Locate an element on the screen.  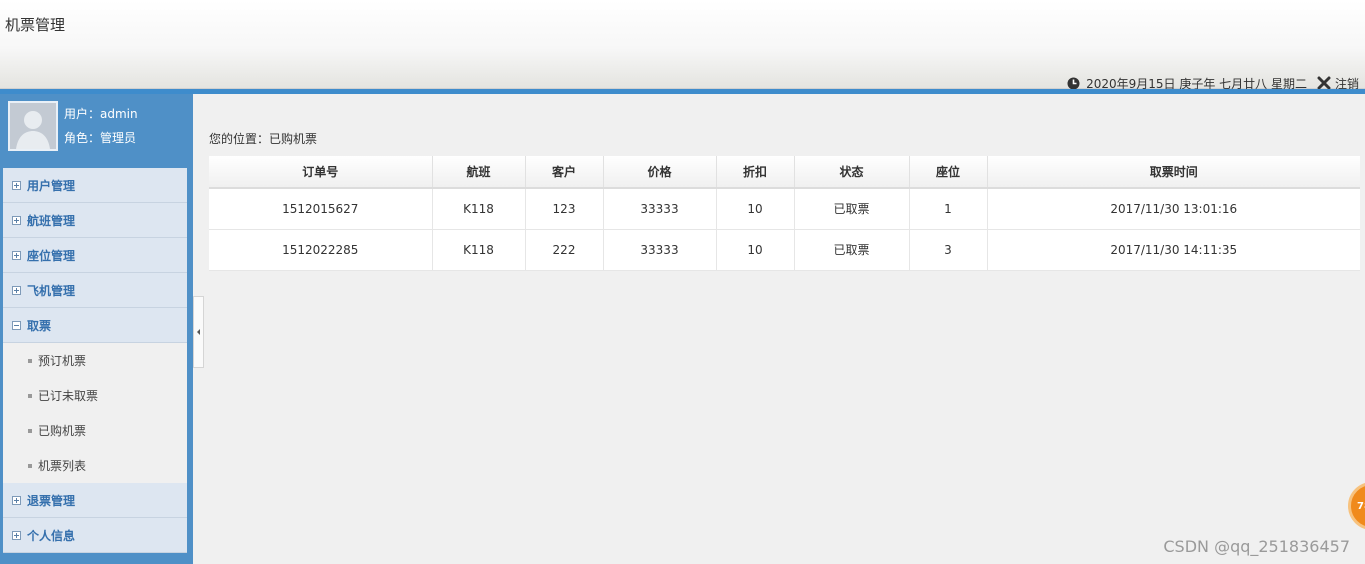
cell-order-no: 1512015627 is located at coordinates (321, 209).